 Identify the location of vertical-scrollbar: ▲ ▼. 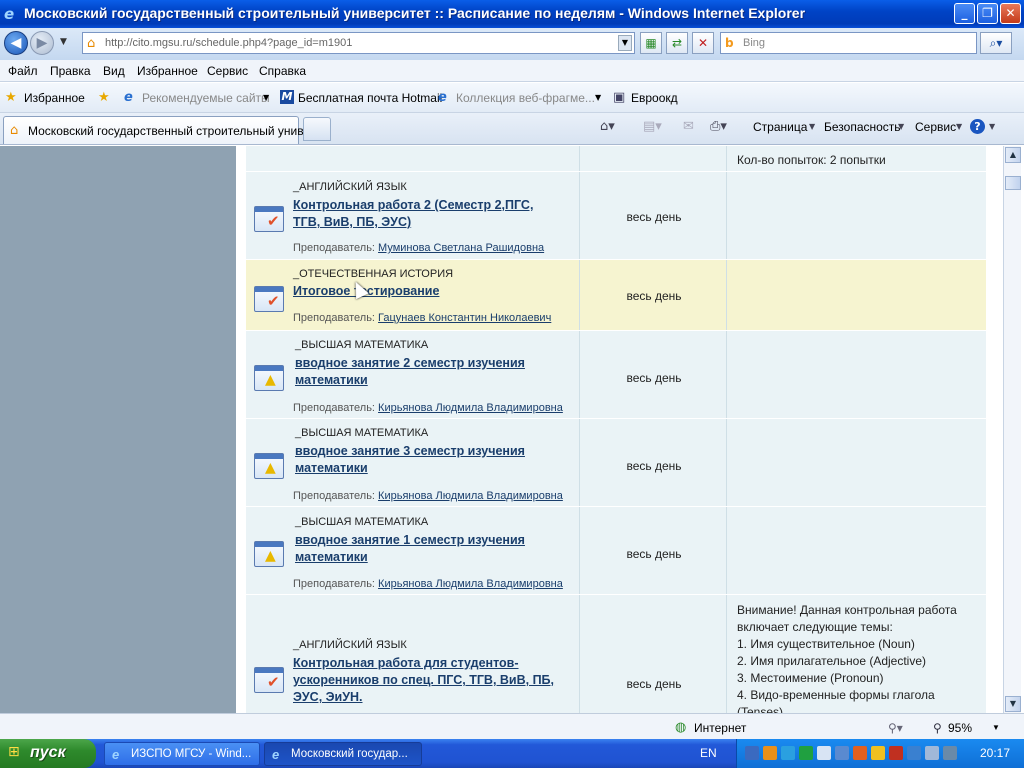
(1012, 429).